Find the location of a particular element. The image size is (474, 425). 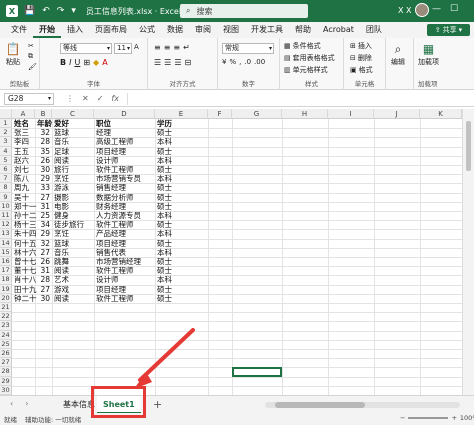

italic-icon: I is located at coordinates (70, 62).